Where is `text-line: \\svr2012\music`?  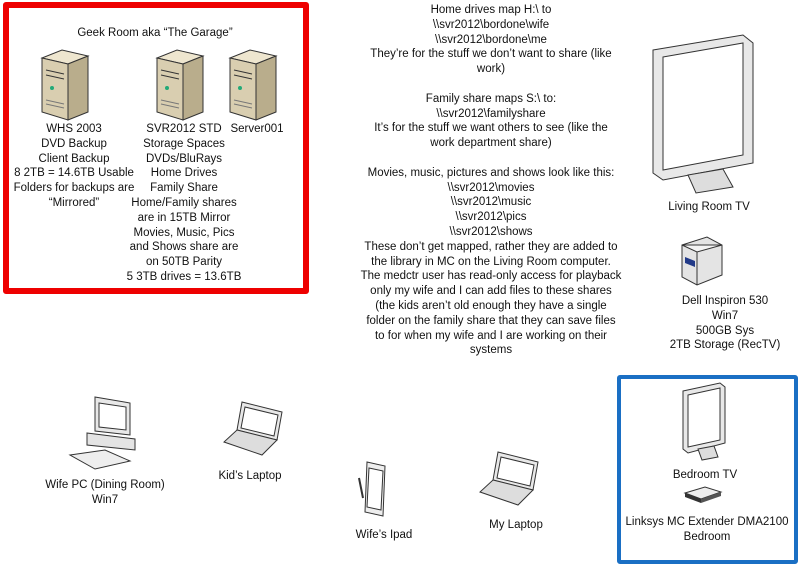 text-line: \\svr2012\music is located at coordinates (491, 202).